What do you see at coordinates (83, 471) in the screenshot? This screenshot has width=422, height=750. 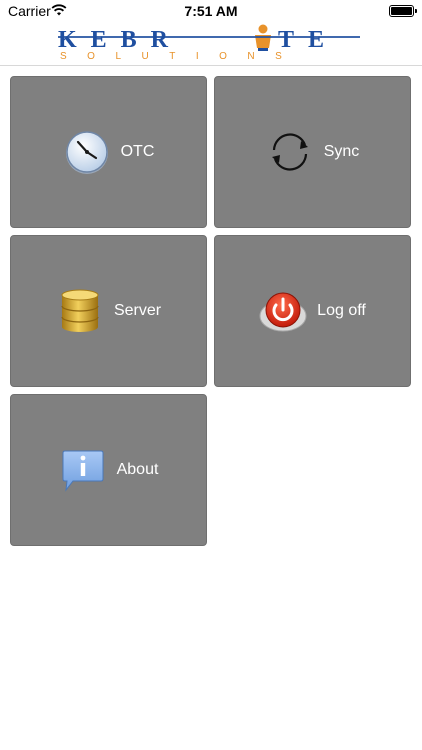 I see `info-icon` at bounding box center [83, 471].